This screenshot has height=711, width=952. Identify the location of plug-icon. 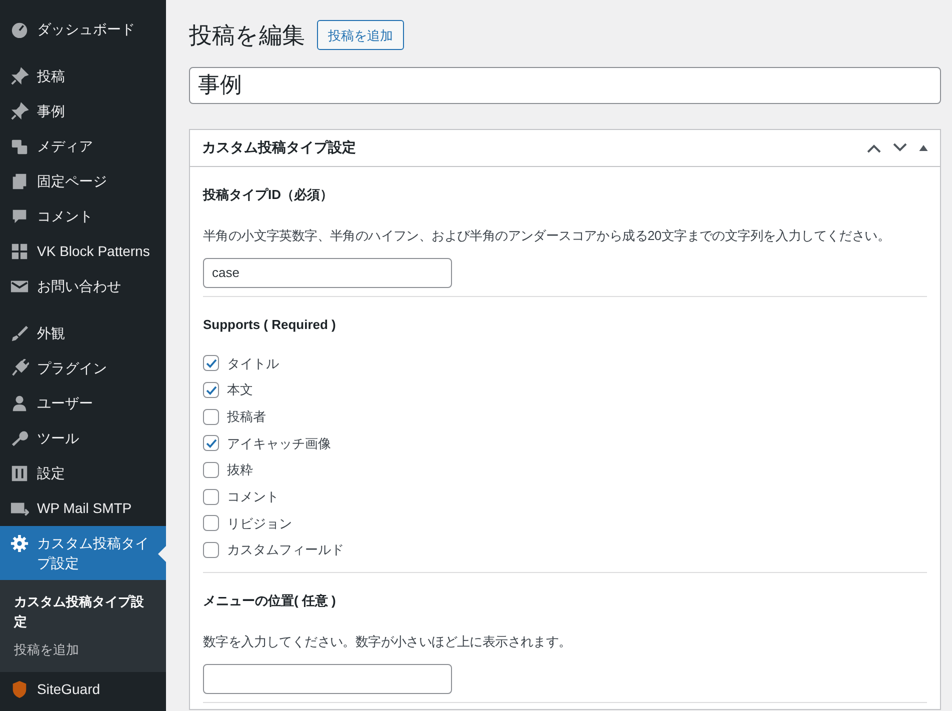
(19, 368).